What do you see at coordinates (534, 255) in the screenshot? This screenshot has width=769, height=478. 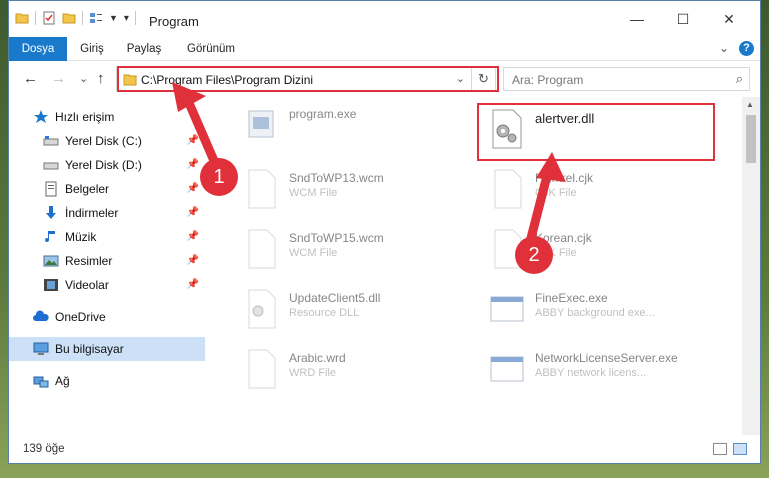 I see `step-2-badge: 2` at bounding box center [534, 255].